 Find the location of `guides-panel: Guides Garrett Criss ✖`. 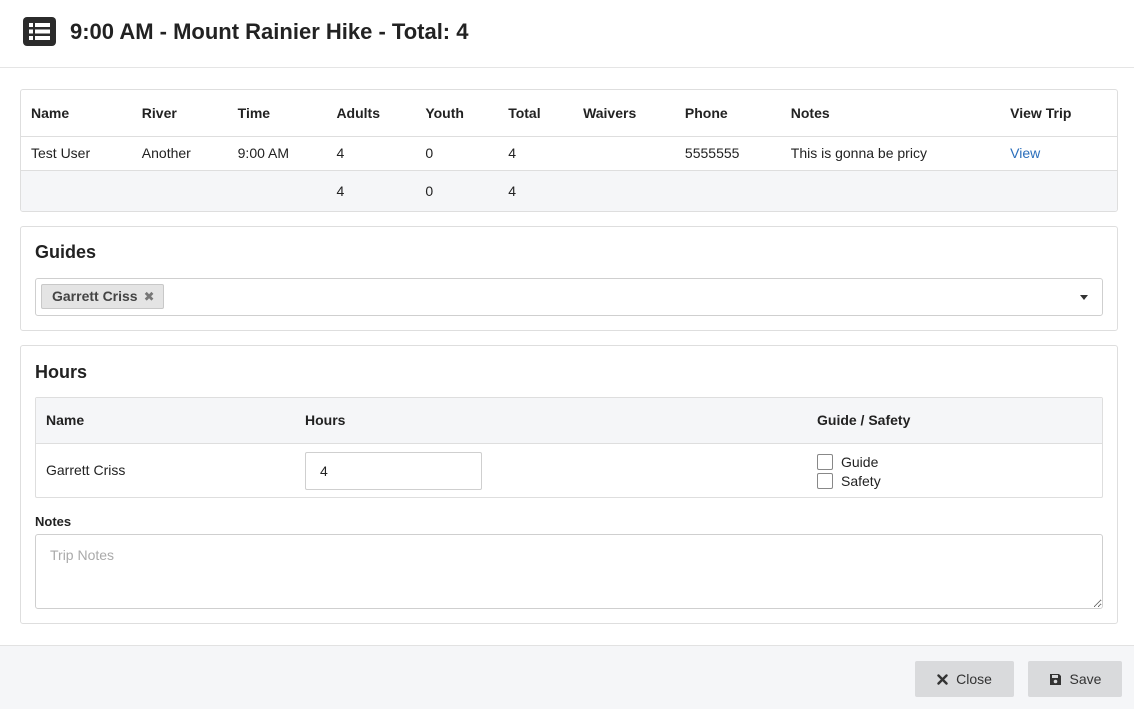

guides-panel: Guides Garrett Criss ✖ is located at coordinates (569, 278).